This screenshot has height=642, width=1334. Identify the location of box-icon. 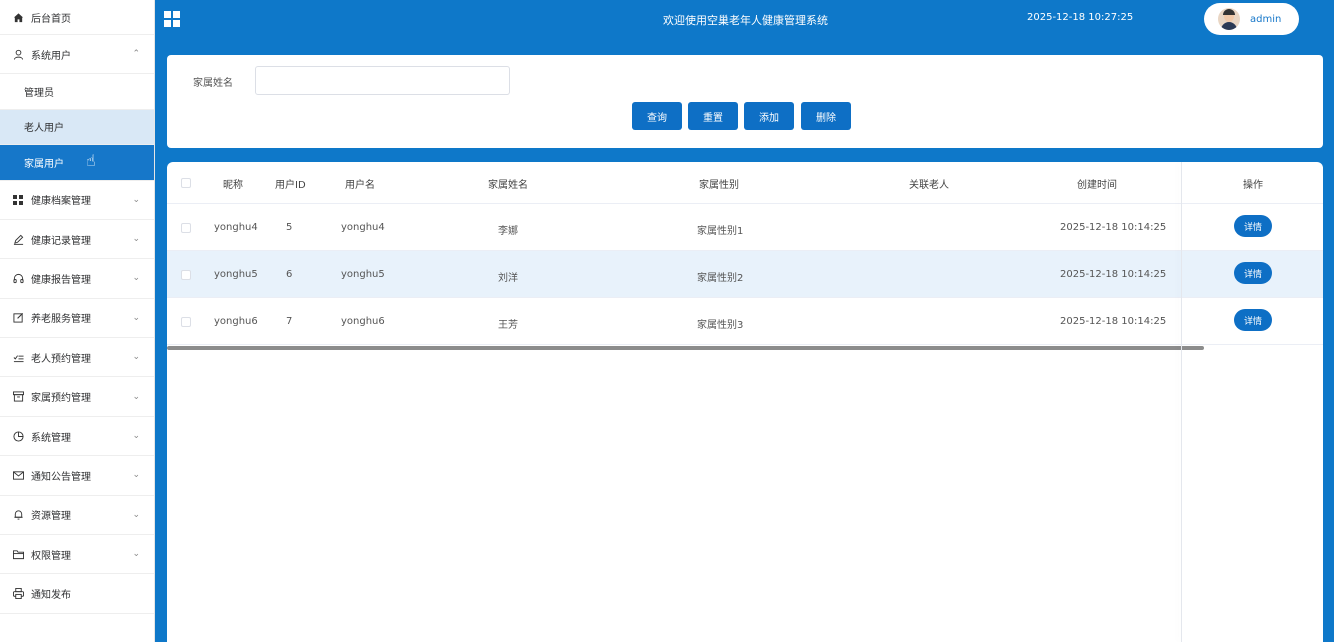
(18, 397).